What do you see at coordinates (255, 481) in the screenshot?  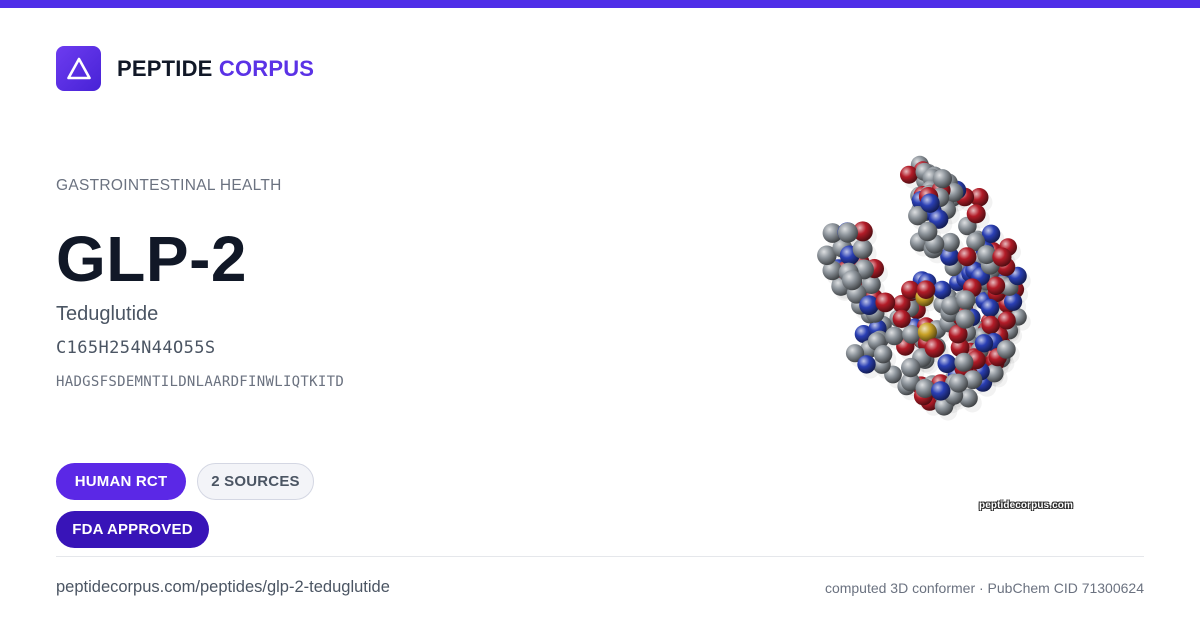 I see `sources-count-badge: 2 SOURCES` at bounding box center [255, 481].